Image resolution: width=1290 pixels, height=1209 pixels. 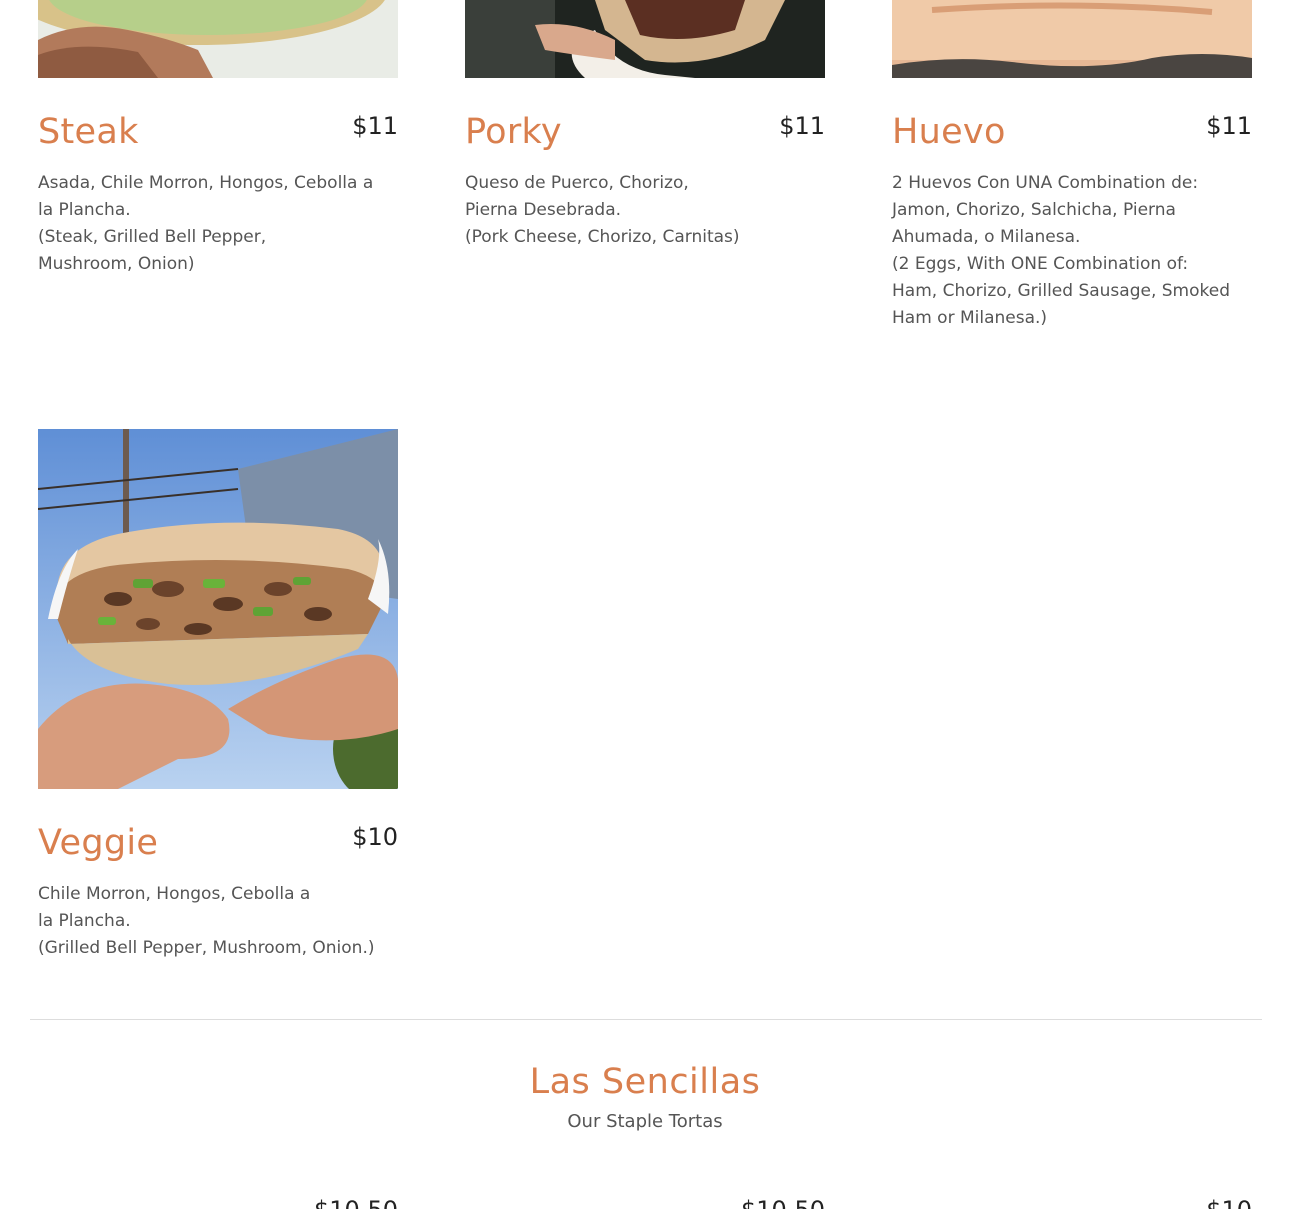 What do you see at coordinates (645, 1121) in the screenshot?
I see `section-subtitle: Our Staple Tortas` at bounding box center [645, 1121].